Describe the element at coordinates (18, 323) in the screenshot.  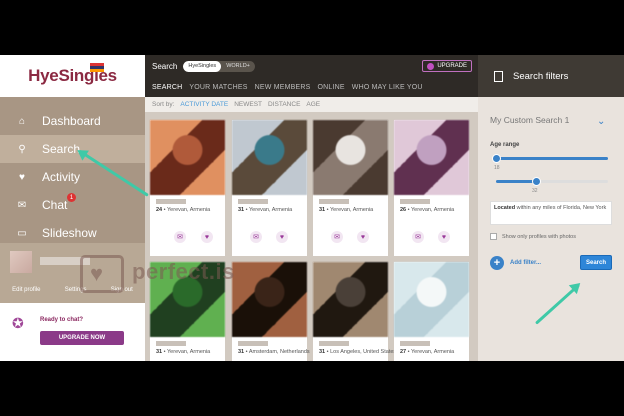
I see `award-ribbon-icon: ✪` at that location.